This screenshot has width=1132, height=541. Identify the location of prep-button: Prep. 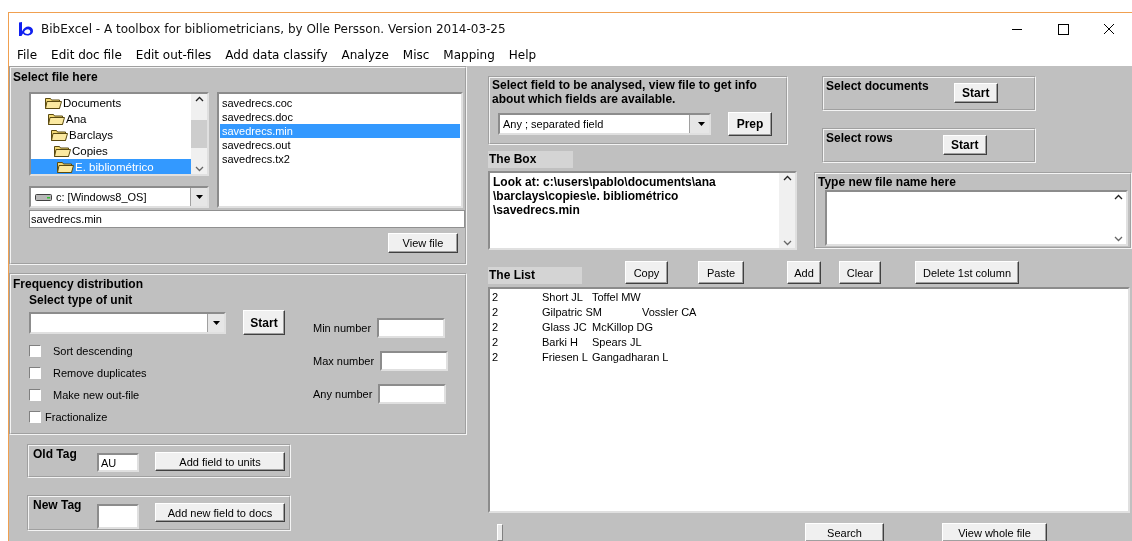
(750, 124).